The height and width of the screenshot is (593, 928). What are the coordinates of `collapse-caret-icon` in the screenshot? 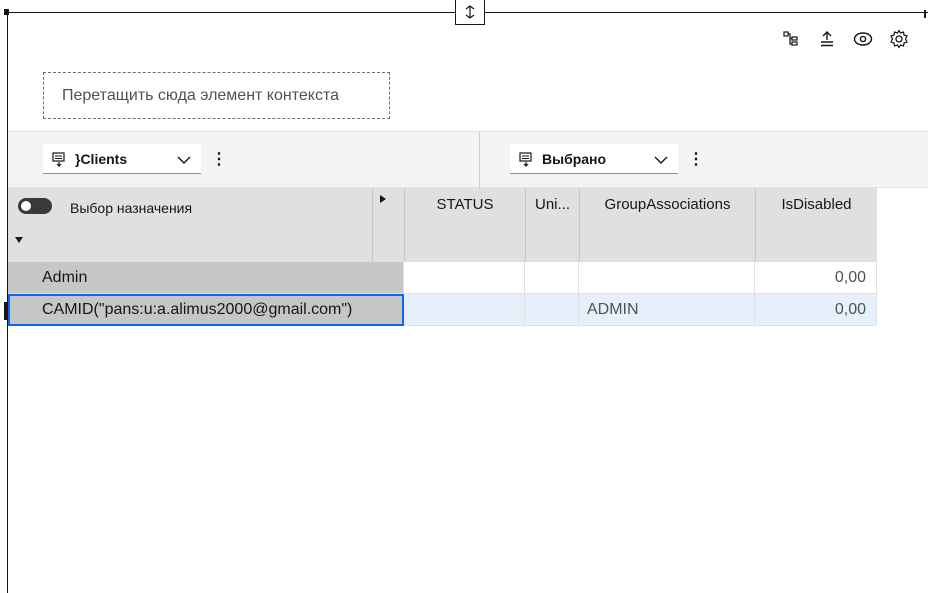 It's located at (19, 240).